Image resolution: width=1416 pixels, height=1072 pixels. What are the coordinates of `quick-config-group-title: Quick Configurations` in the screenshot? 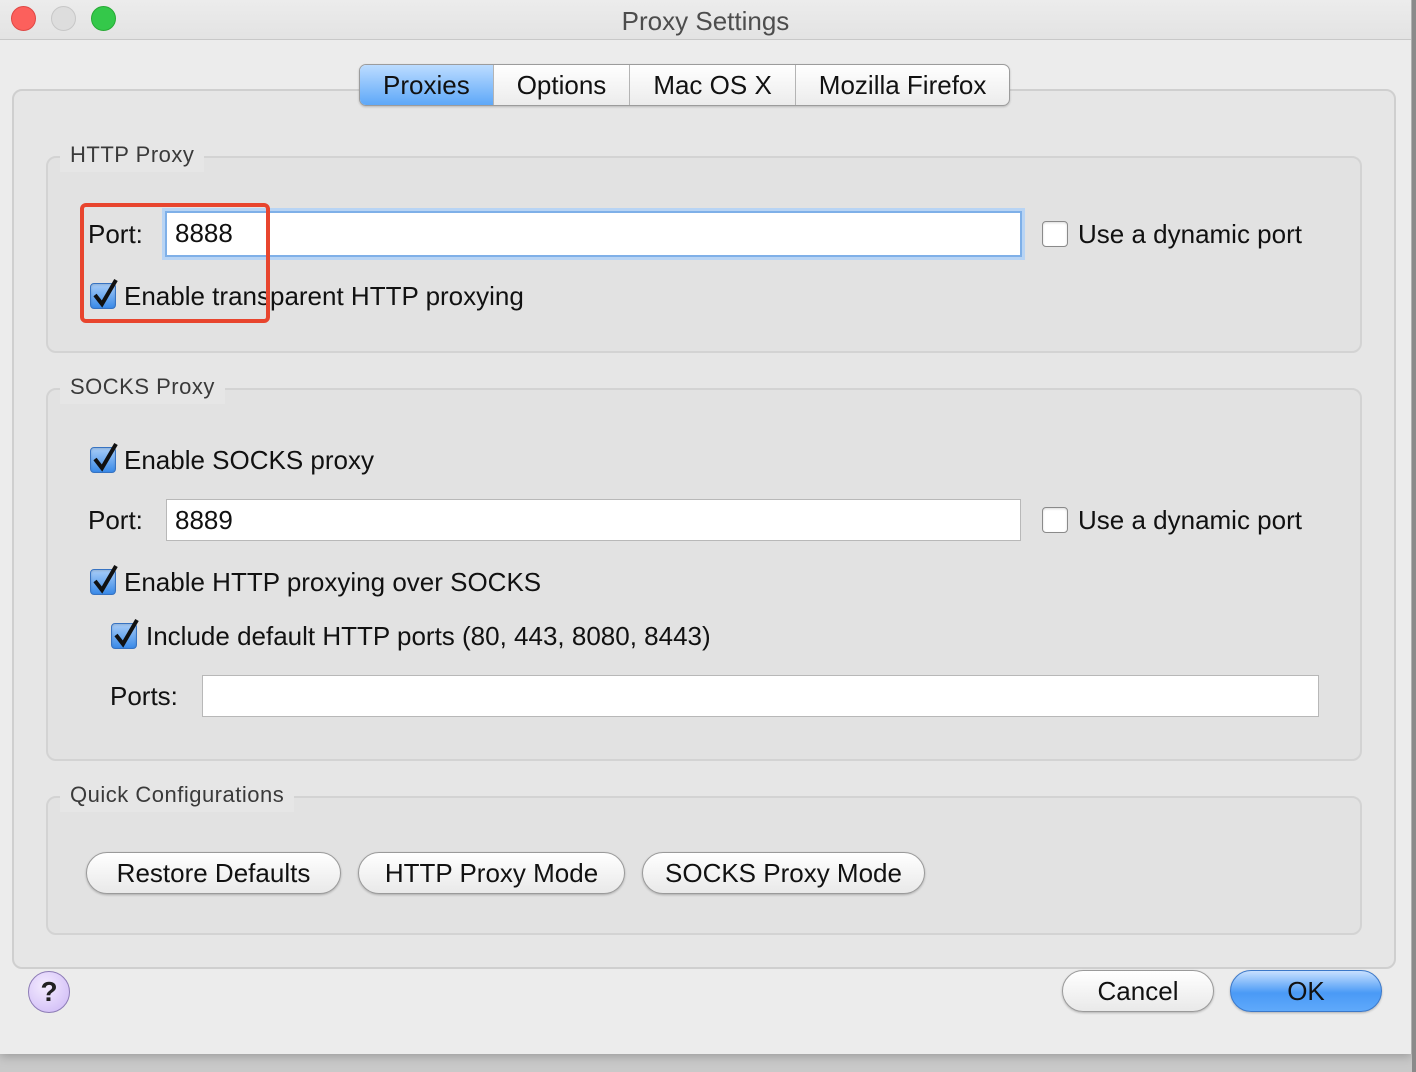 It's located at (177, 795).